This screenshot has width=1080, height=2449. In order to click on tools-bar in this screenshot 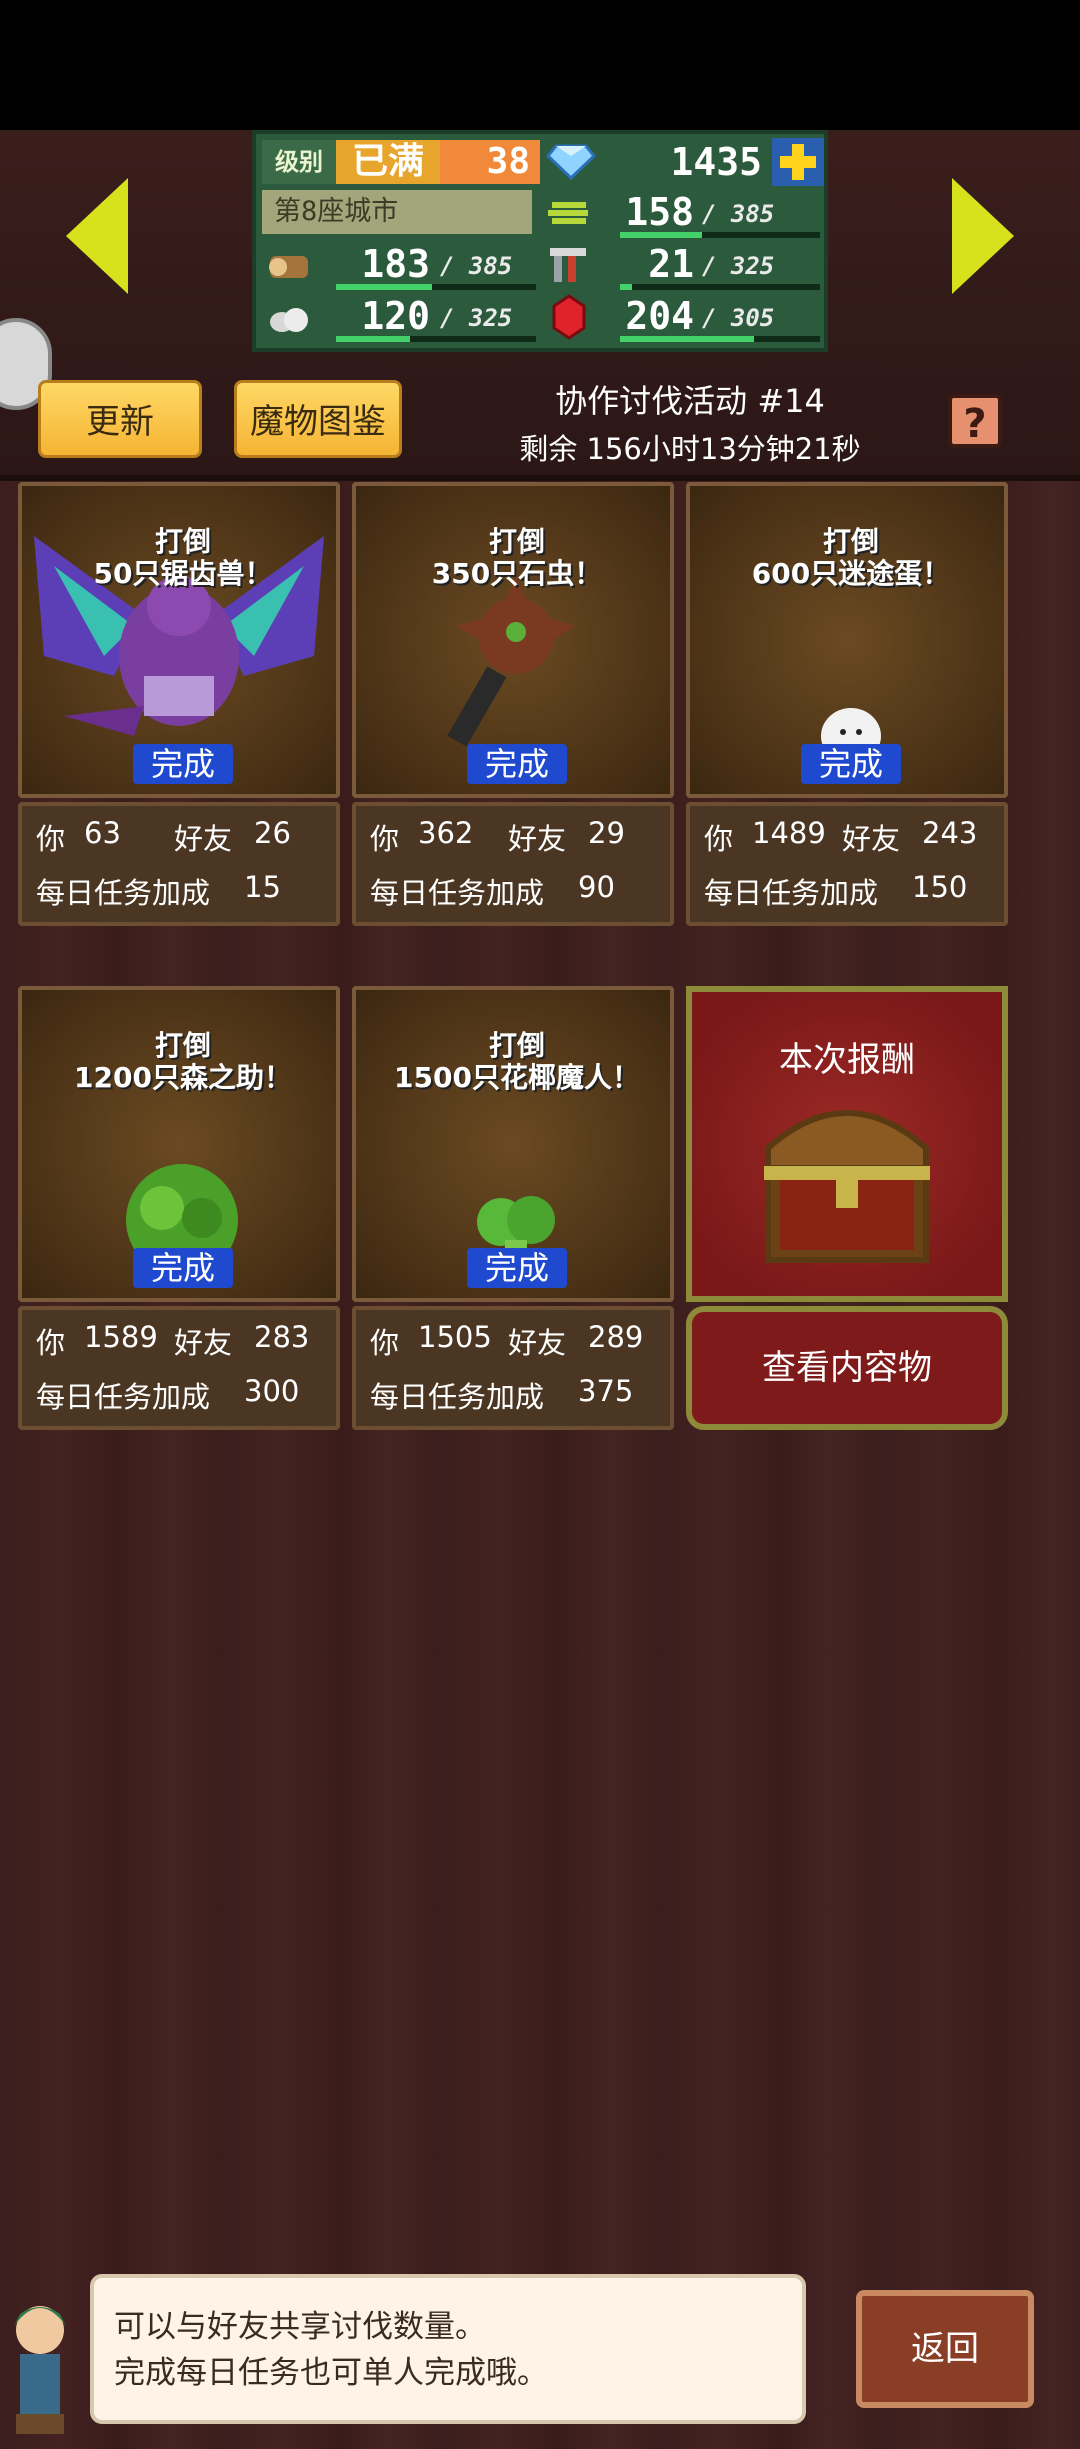, I will do `click(720, 287)`.